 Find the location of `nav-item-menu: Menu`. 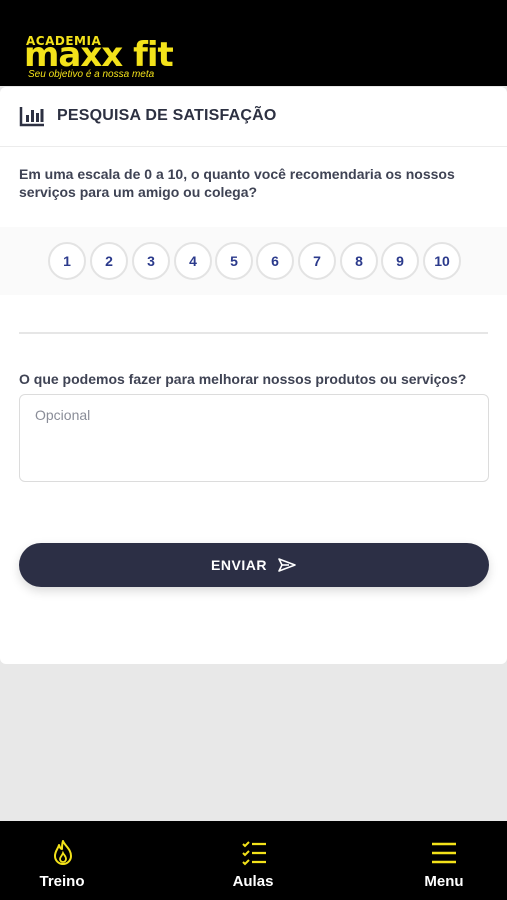

nav-item-menu: Menu is located at coordinates (444, 860).